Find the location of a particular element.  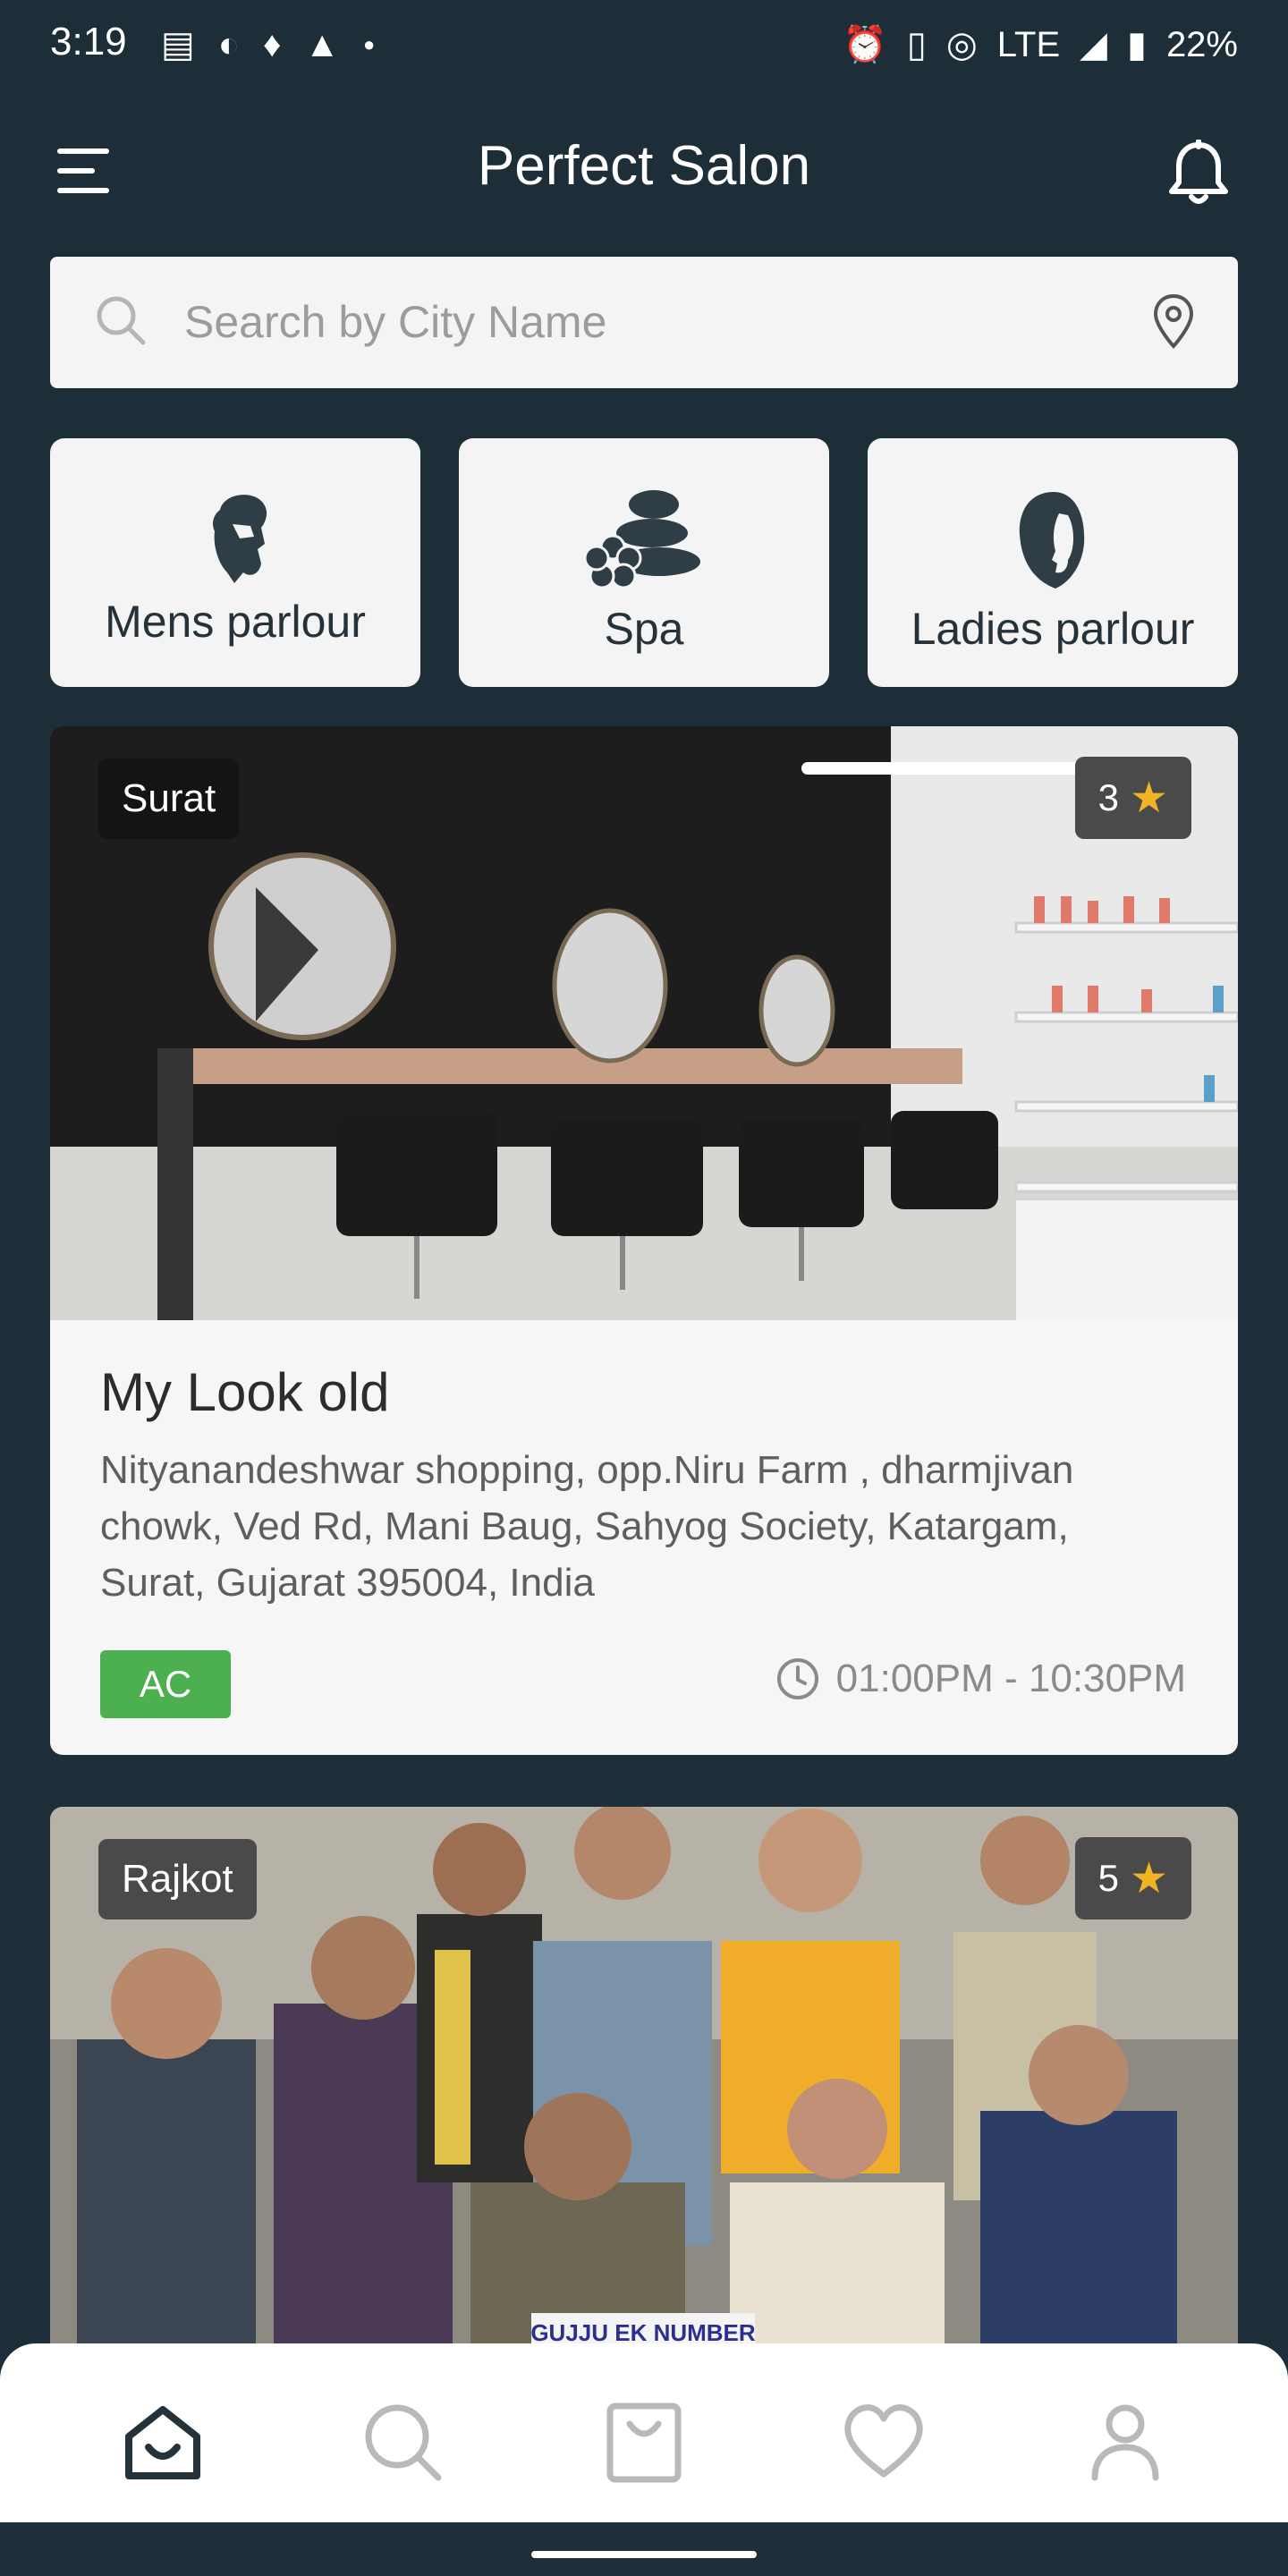

woman-face-icon is located at coordinates (1052, 540).